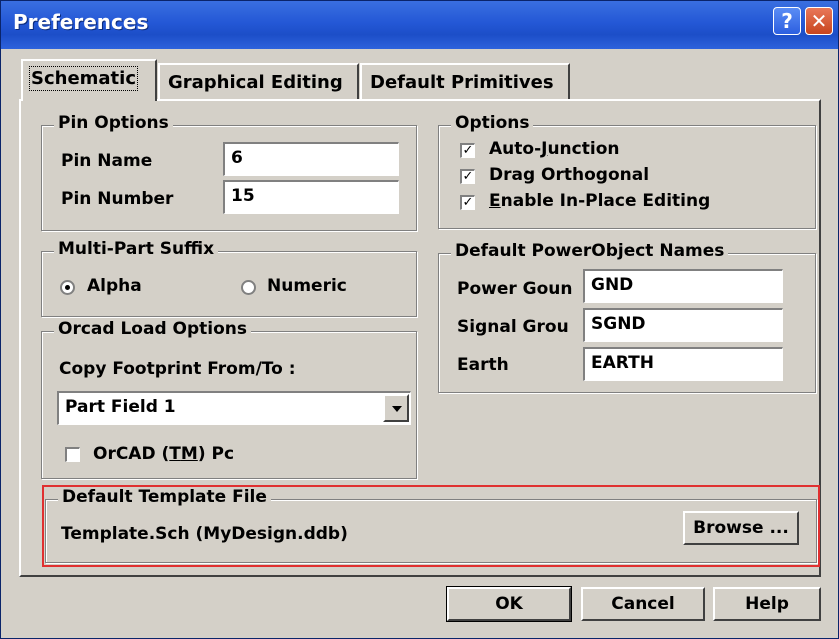 The image size is (839, 639). I want to click on auto-junction-checkbox: ✓, so click(467, 150).